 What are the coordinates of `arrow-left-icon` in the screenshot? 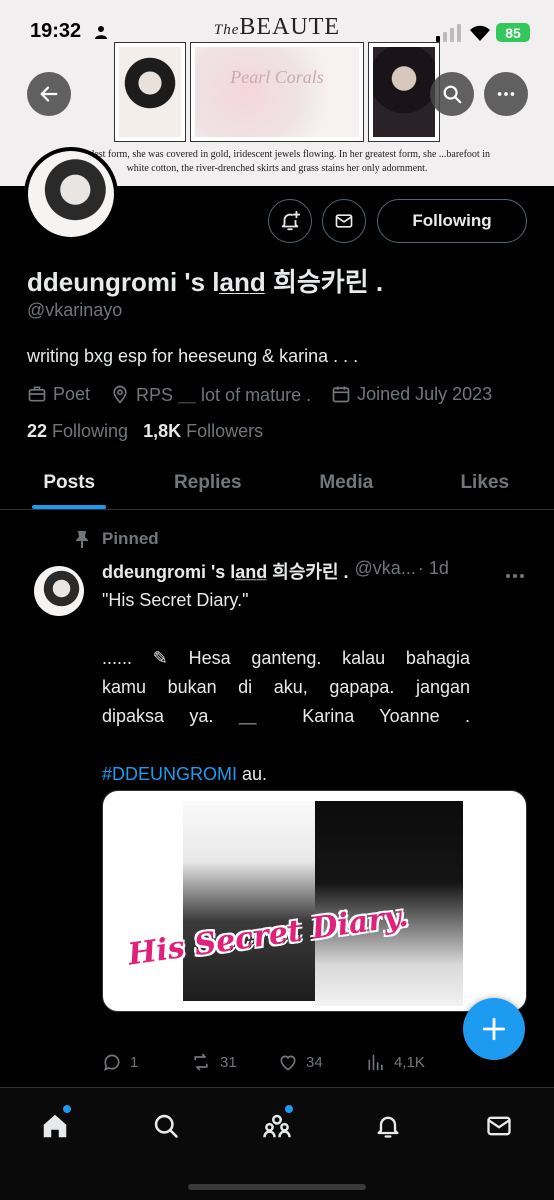 It's located at (49, 94).